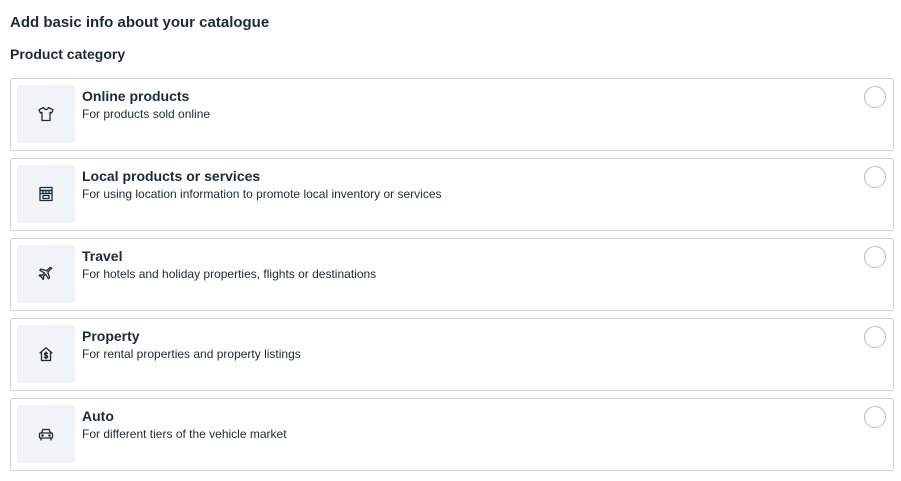 The image size is (901, 481). I want to click on option-title: Travel, so click(102, 256).